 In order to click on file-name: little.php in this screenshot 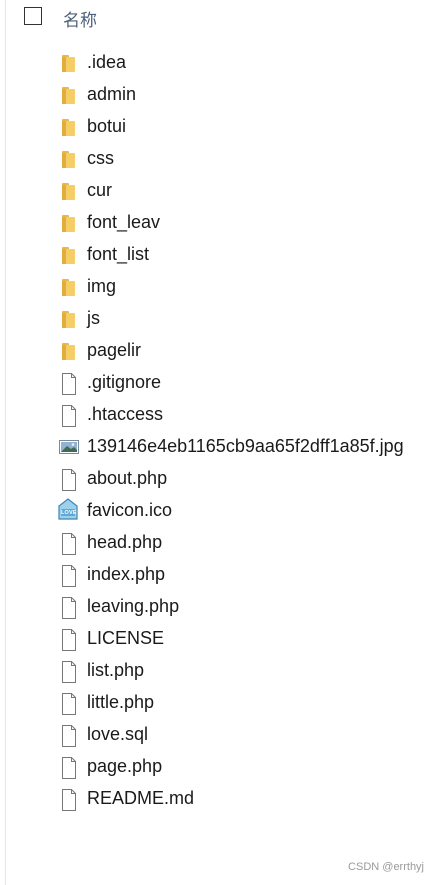, I will do `click(121, 702)`.